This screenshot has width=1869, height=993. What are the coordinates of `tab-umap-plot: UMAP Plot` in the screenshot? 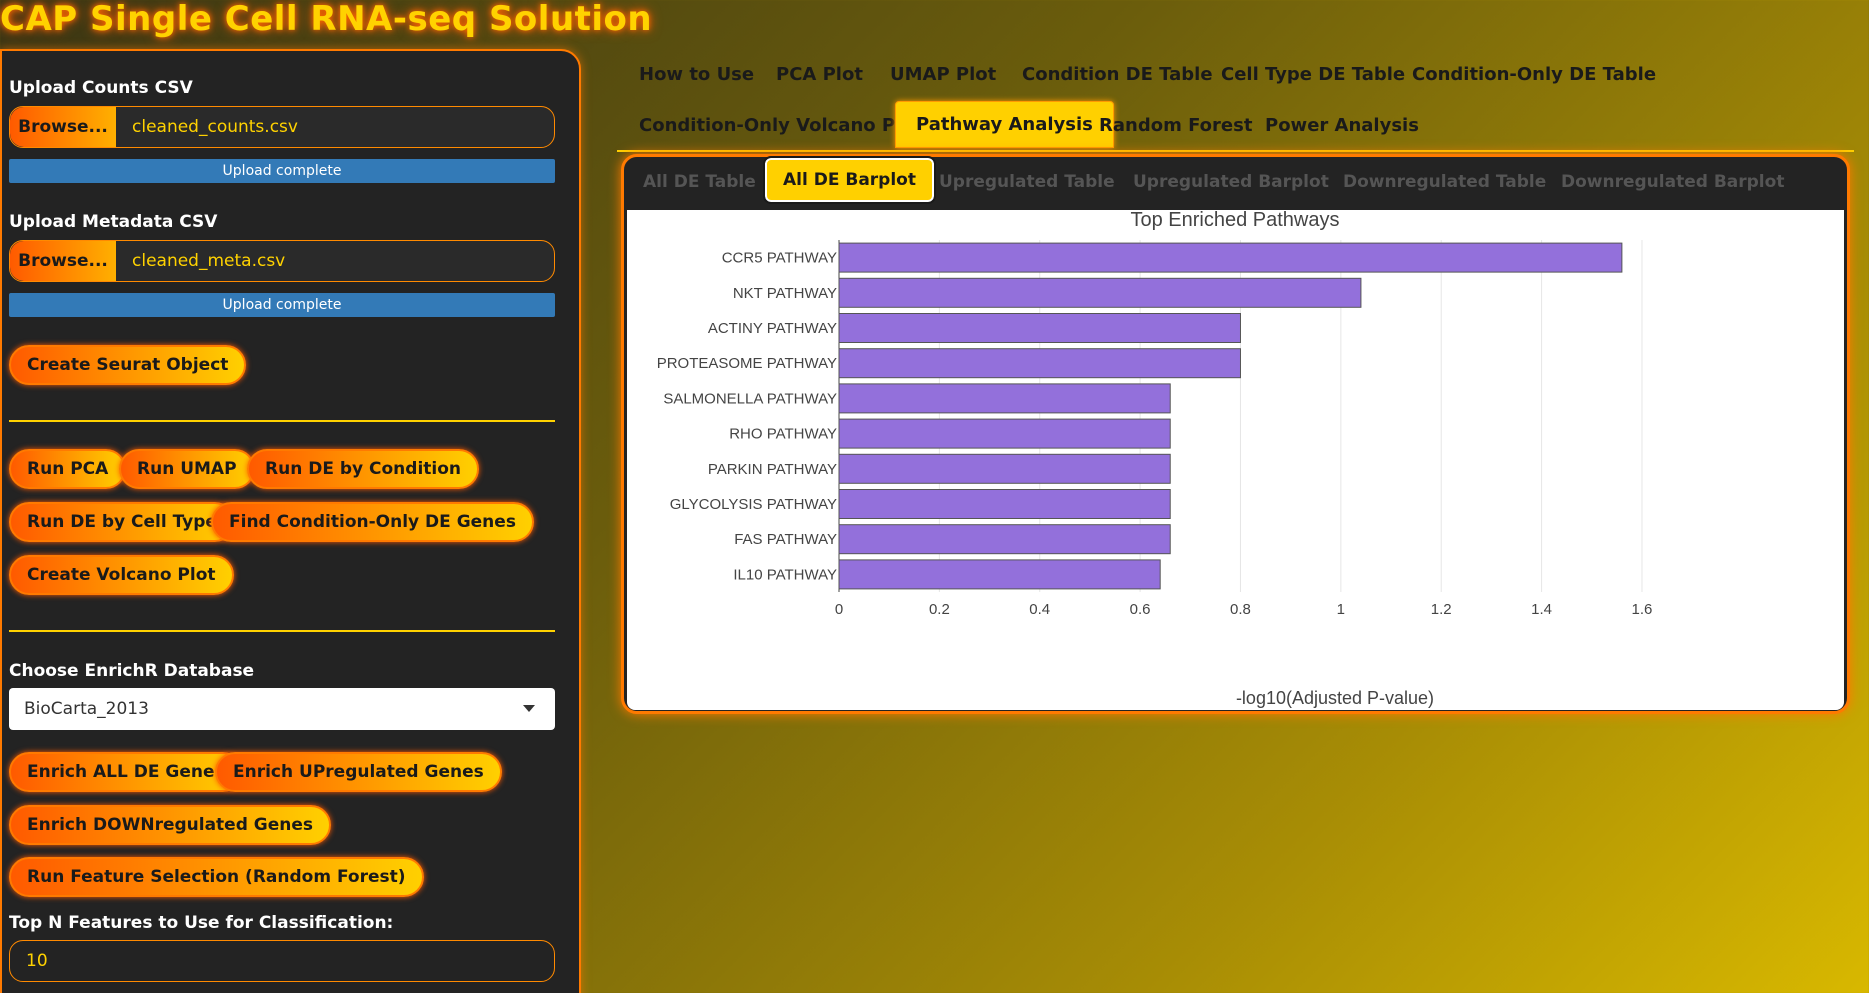 It's located at (943, 74).